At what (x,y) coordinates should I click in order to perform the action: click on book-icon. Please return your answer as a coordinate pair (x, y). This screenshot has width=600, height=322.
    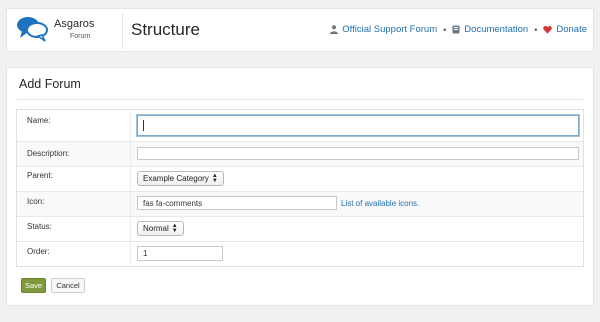
    Looking at the image, I should click on (456, 29).